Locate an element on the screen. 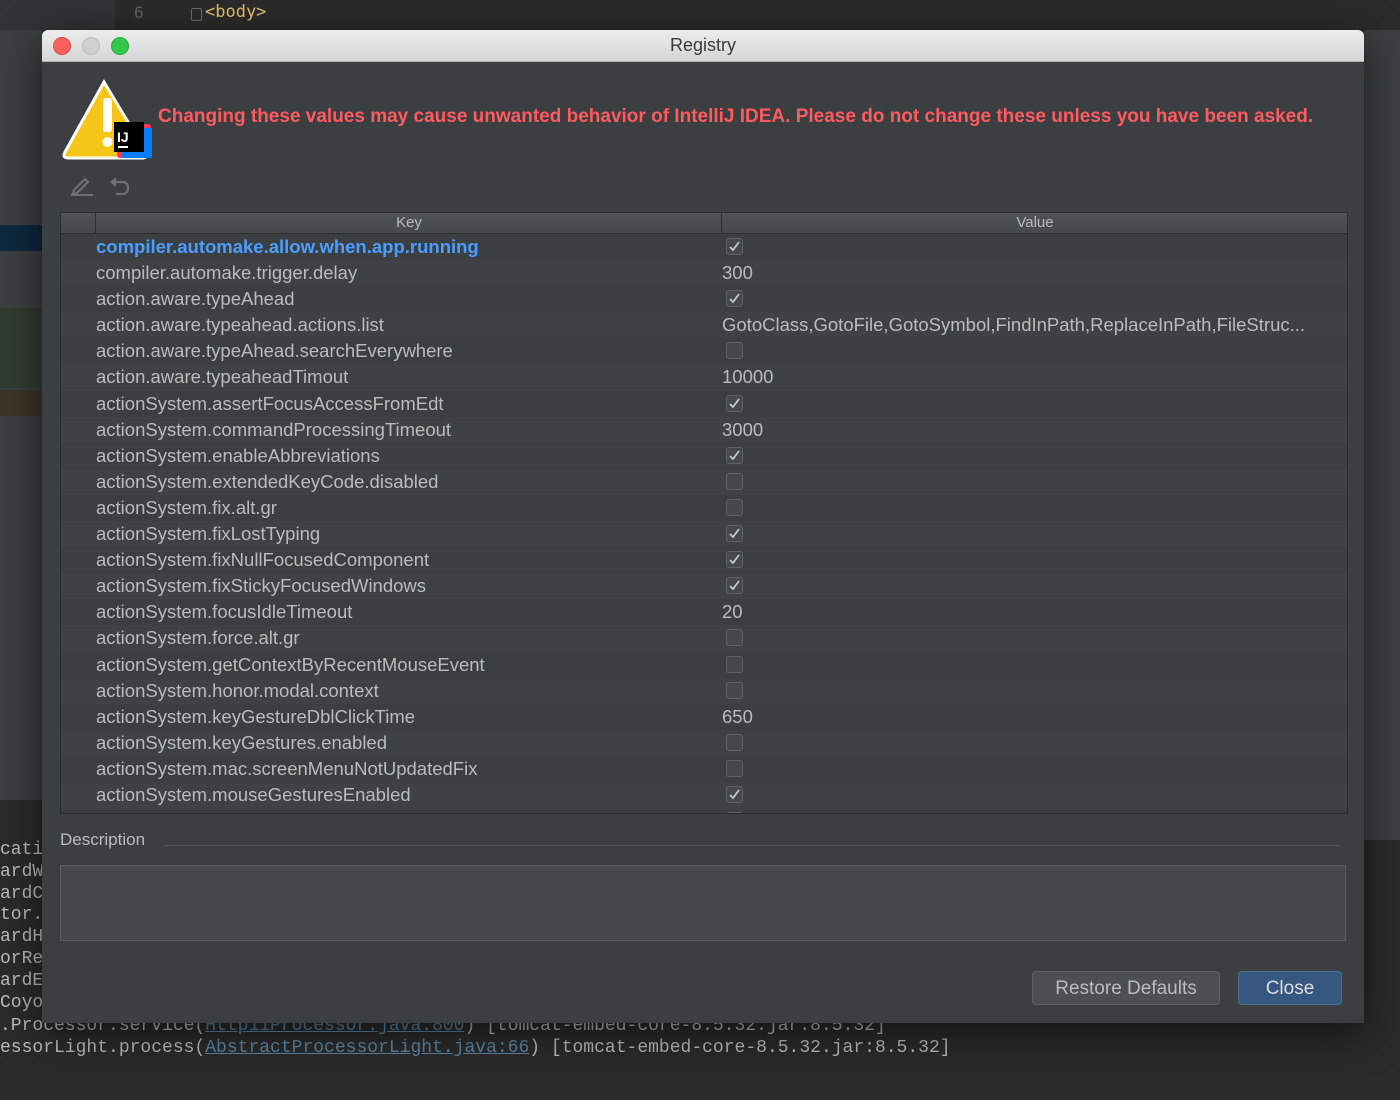  console-line: ardCo is located at coordinates (21, 893).